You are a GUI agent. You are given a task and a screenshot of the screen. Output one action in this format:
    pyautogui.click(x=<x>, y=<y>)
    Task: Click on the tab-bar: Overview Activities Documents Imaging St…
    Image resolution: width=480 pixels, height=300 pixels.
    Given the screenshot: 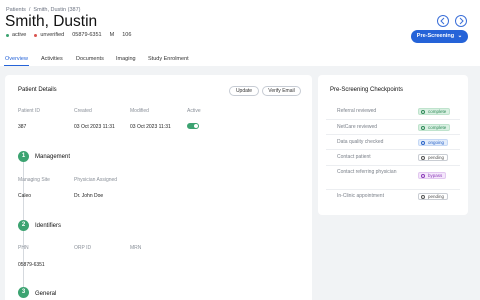 What is the action you would take?
    pyautogui.click(x=240, y=60)
    